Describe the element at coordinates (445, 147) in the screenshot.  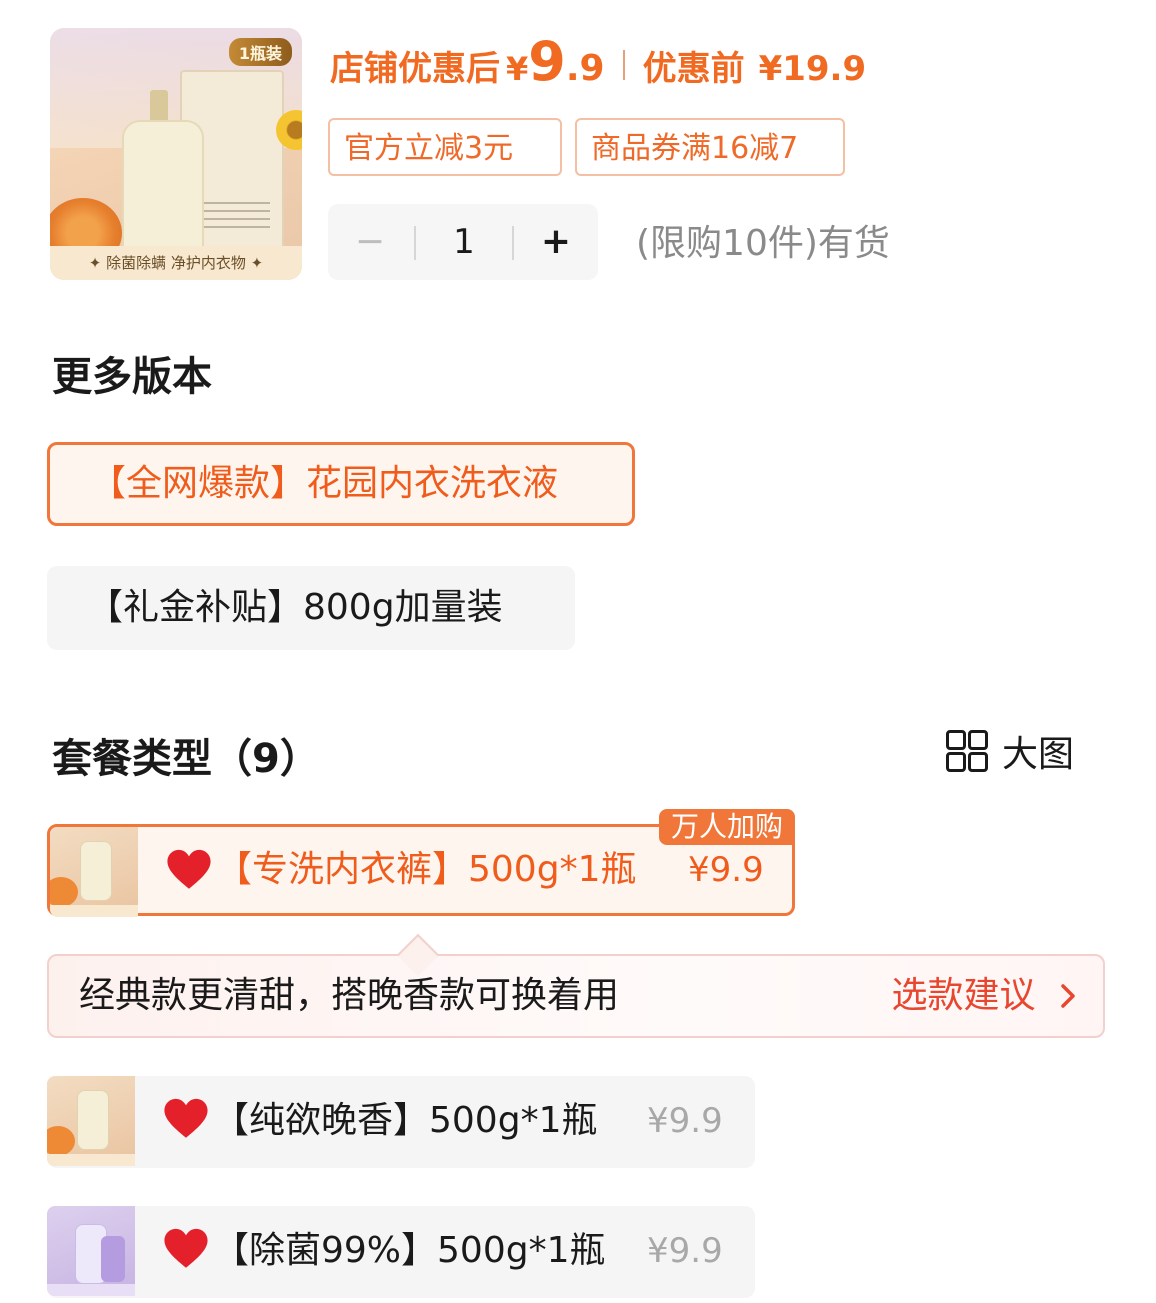
I see `promo-tag: 官方立减3元` at that location.